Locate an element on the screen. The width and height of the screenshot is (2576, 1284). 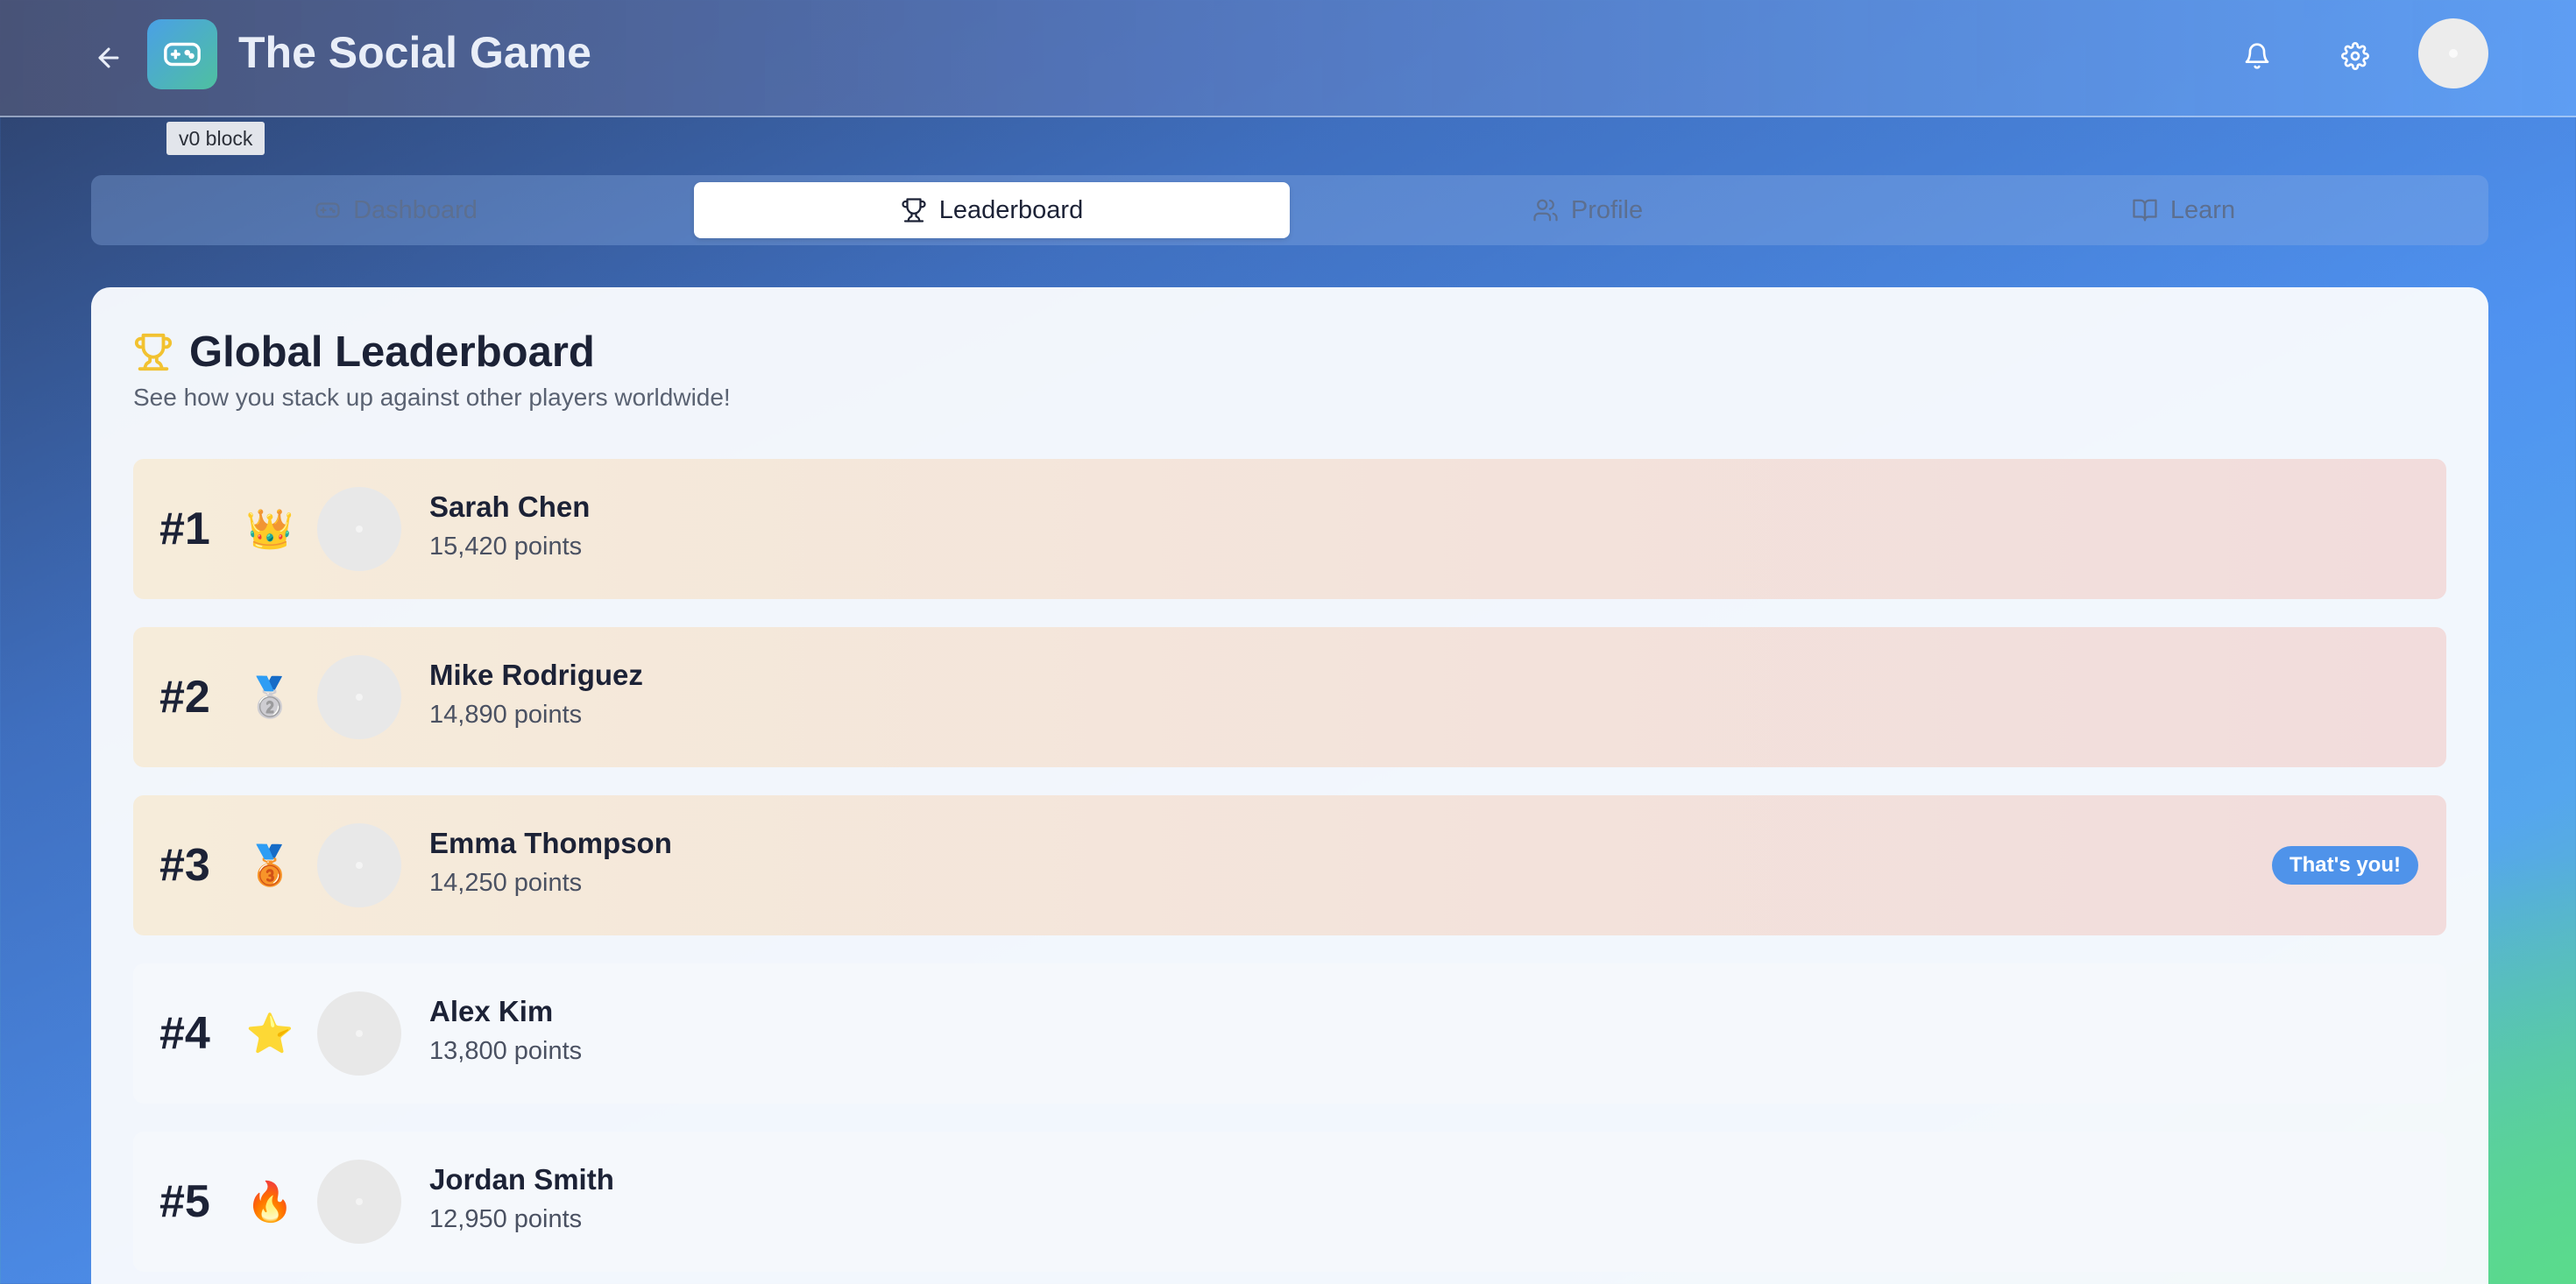
settings-button is located at coordinates (2355, 56).